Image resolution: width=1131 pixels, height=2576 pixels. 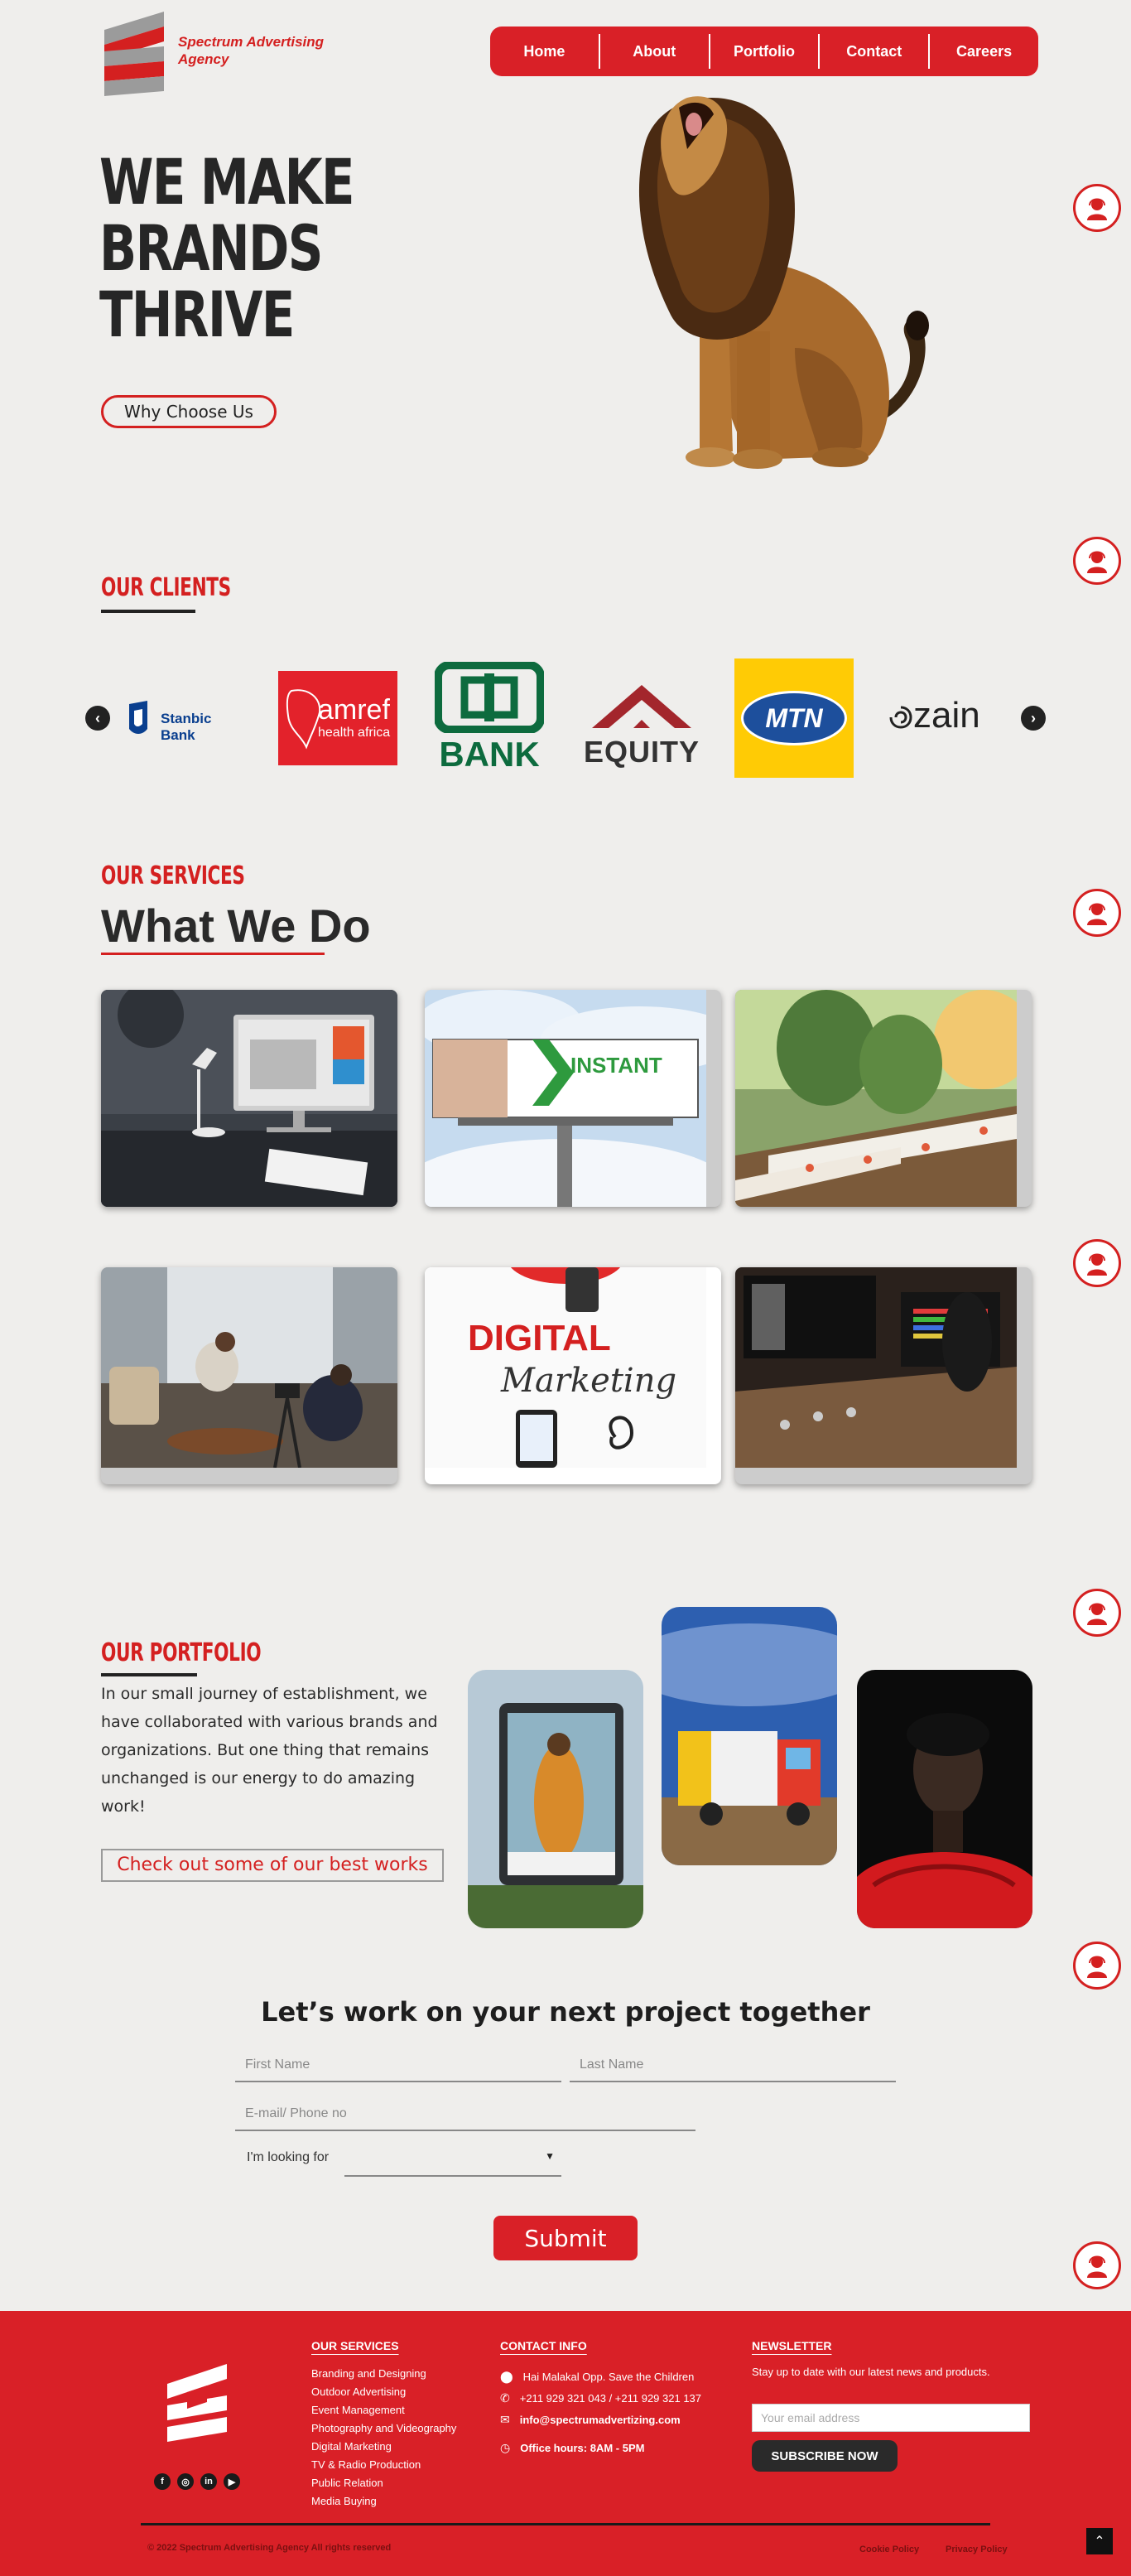 I want to click on brand-name-line1: Spectrum Advertising, so click(x=252, y=42).